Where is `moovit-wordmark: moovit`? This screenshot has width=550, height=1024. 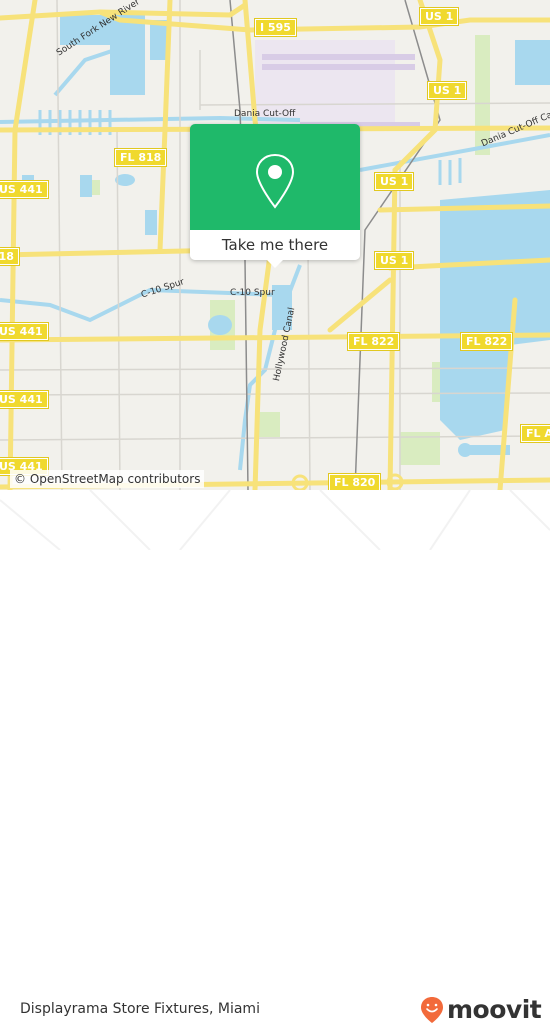 moovit-wordmark: moovit is located at coordinates (494, 1009).